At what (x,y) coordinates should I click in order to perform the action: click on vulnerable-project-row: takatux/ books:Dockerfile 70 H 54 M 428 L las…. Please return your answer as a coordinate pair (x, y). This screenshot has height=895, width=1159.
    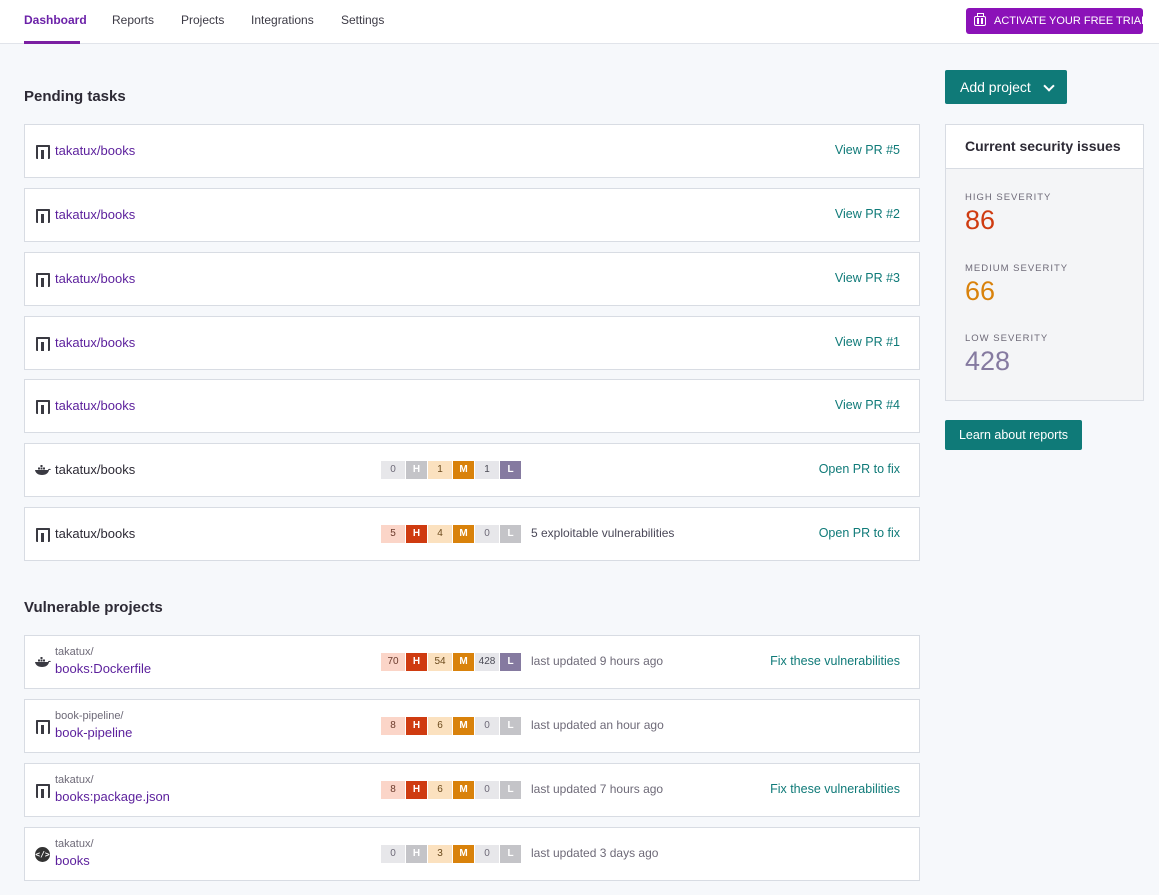
    Looking at the image, I should click on (472, 662).